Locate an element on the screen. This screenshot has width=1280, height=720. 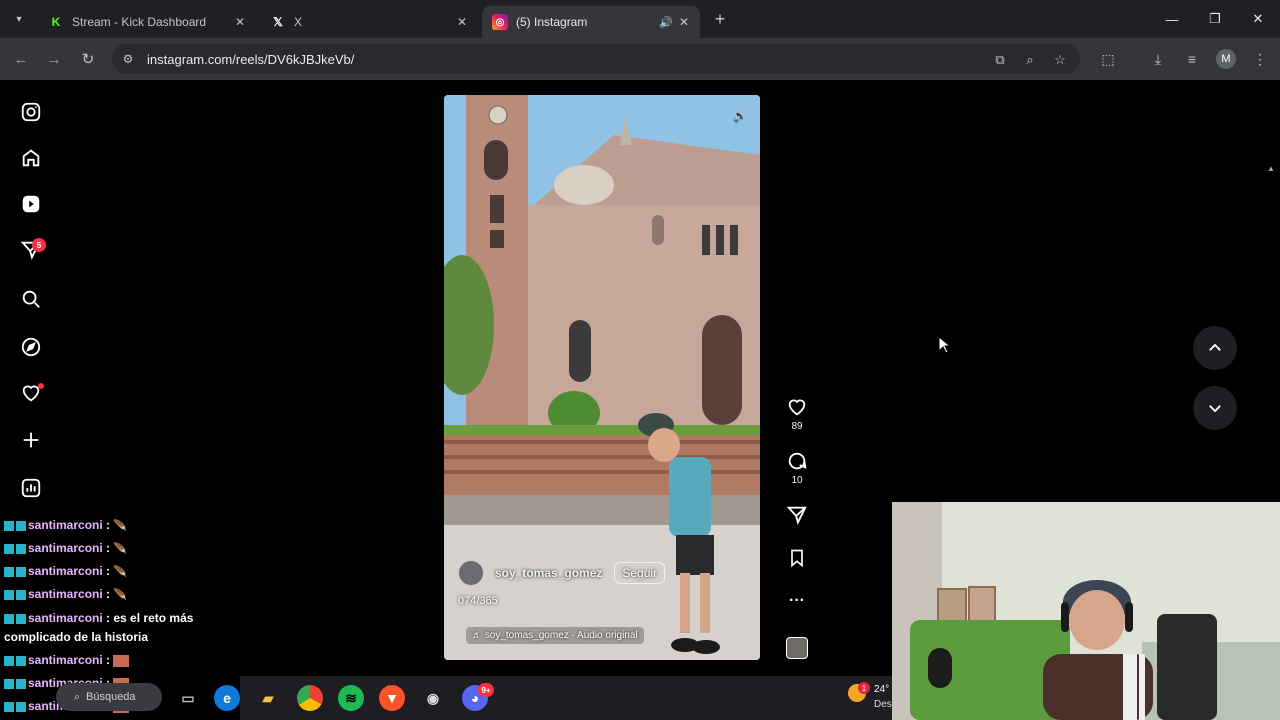
extensions-icon: ⬚ is located at coordinates (1108, 59).